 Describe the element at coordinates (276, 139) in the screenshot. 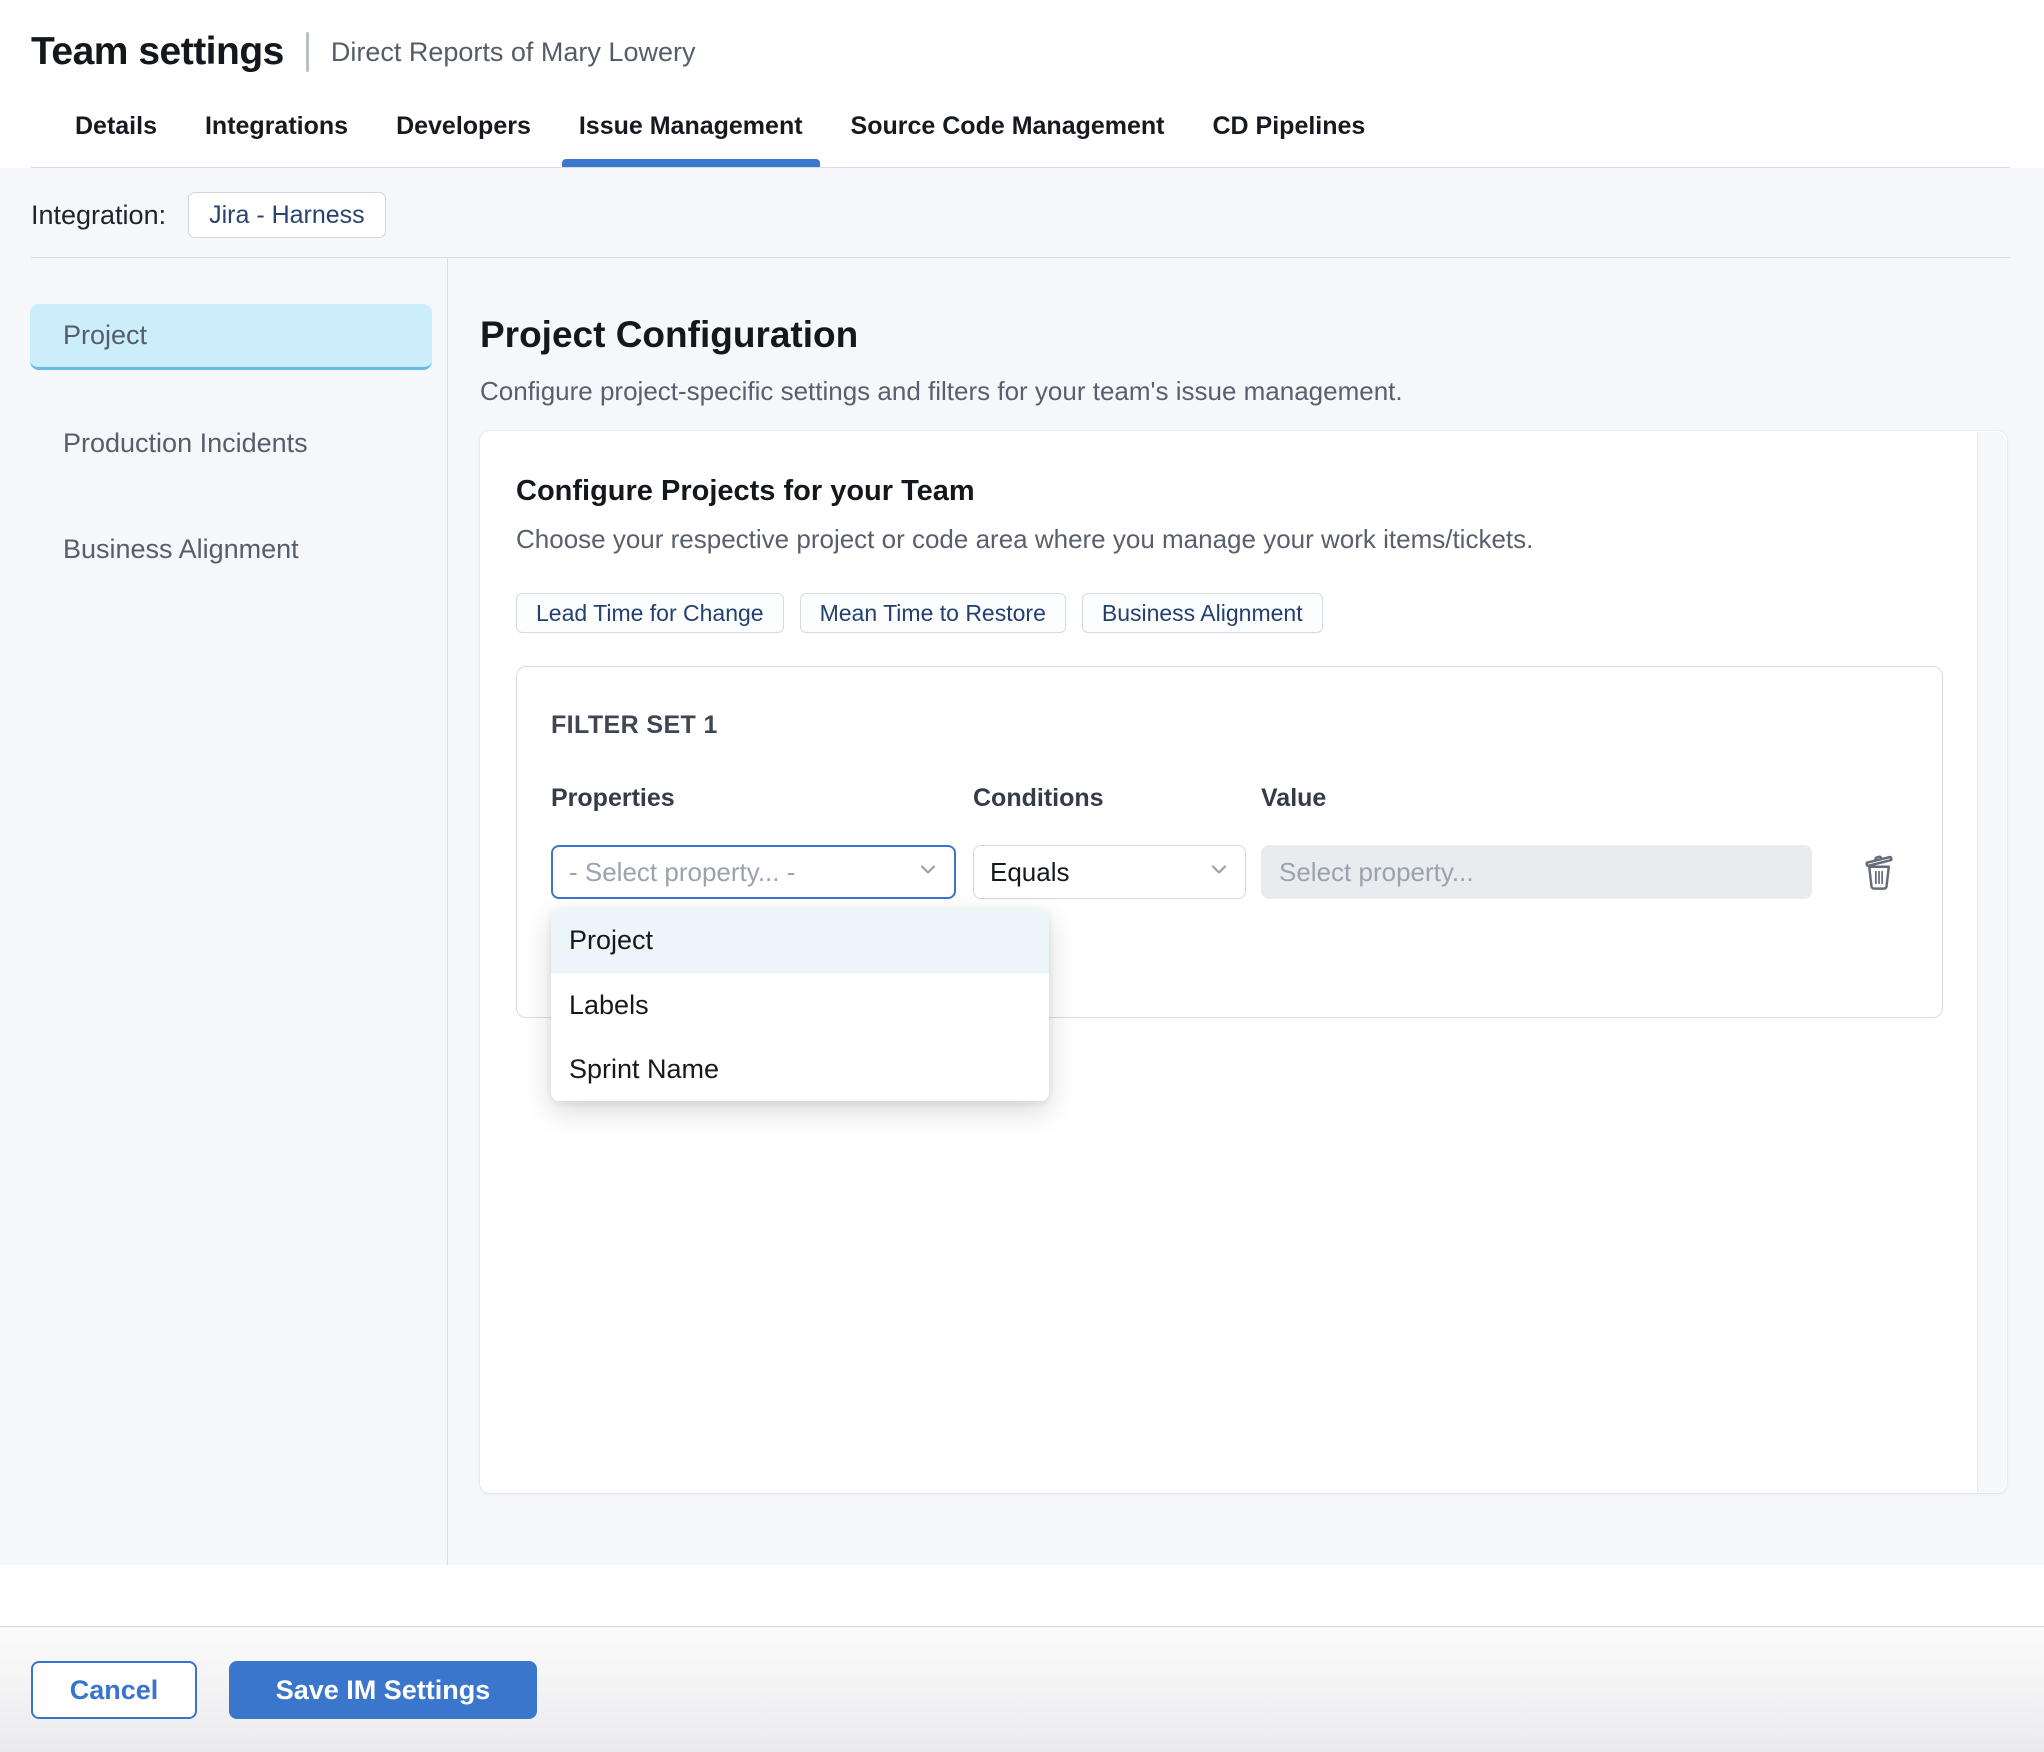

I see `tab-integrations: Integrations` at that location.